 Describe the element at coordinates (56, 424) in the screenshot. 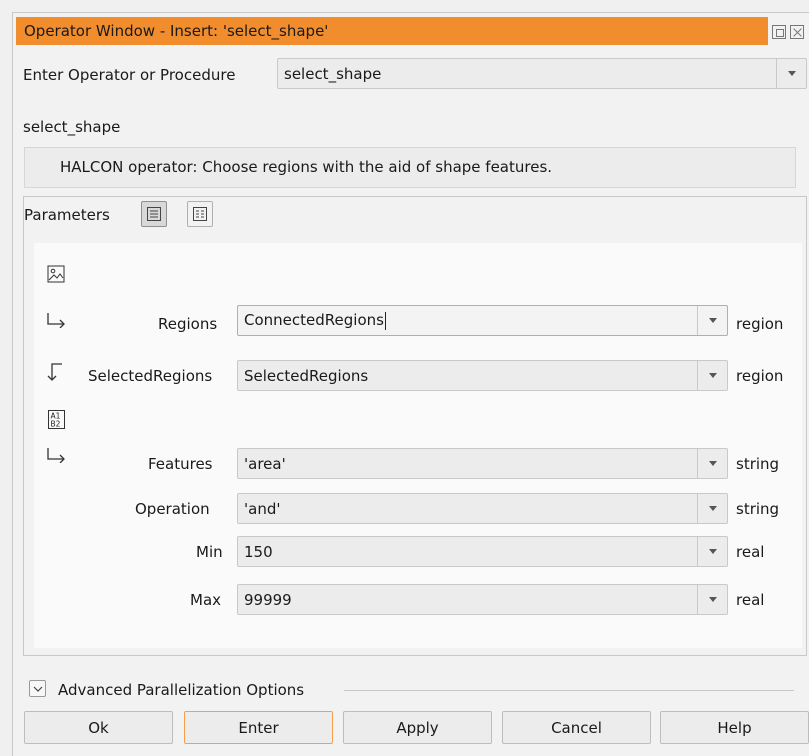

I see `svg-text: B2` at that location.